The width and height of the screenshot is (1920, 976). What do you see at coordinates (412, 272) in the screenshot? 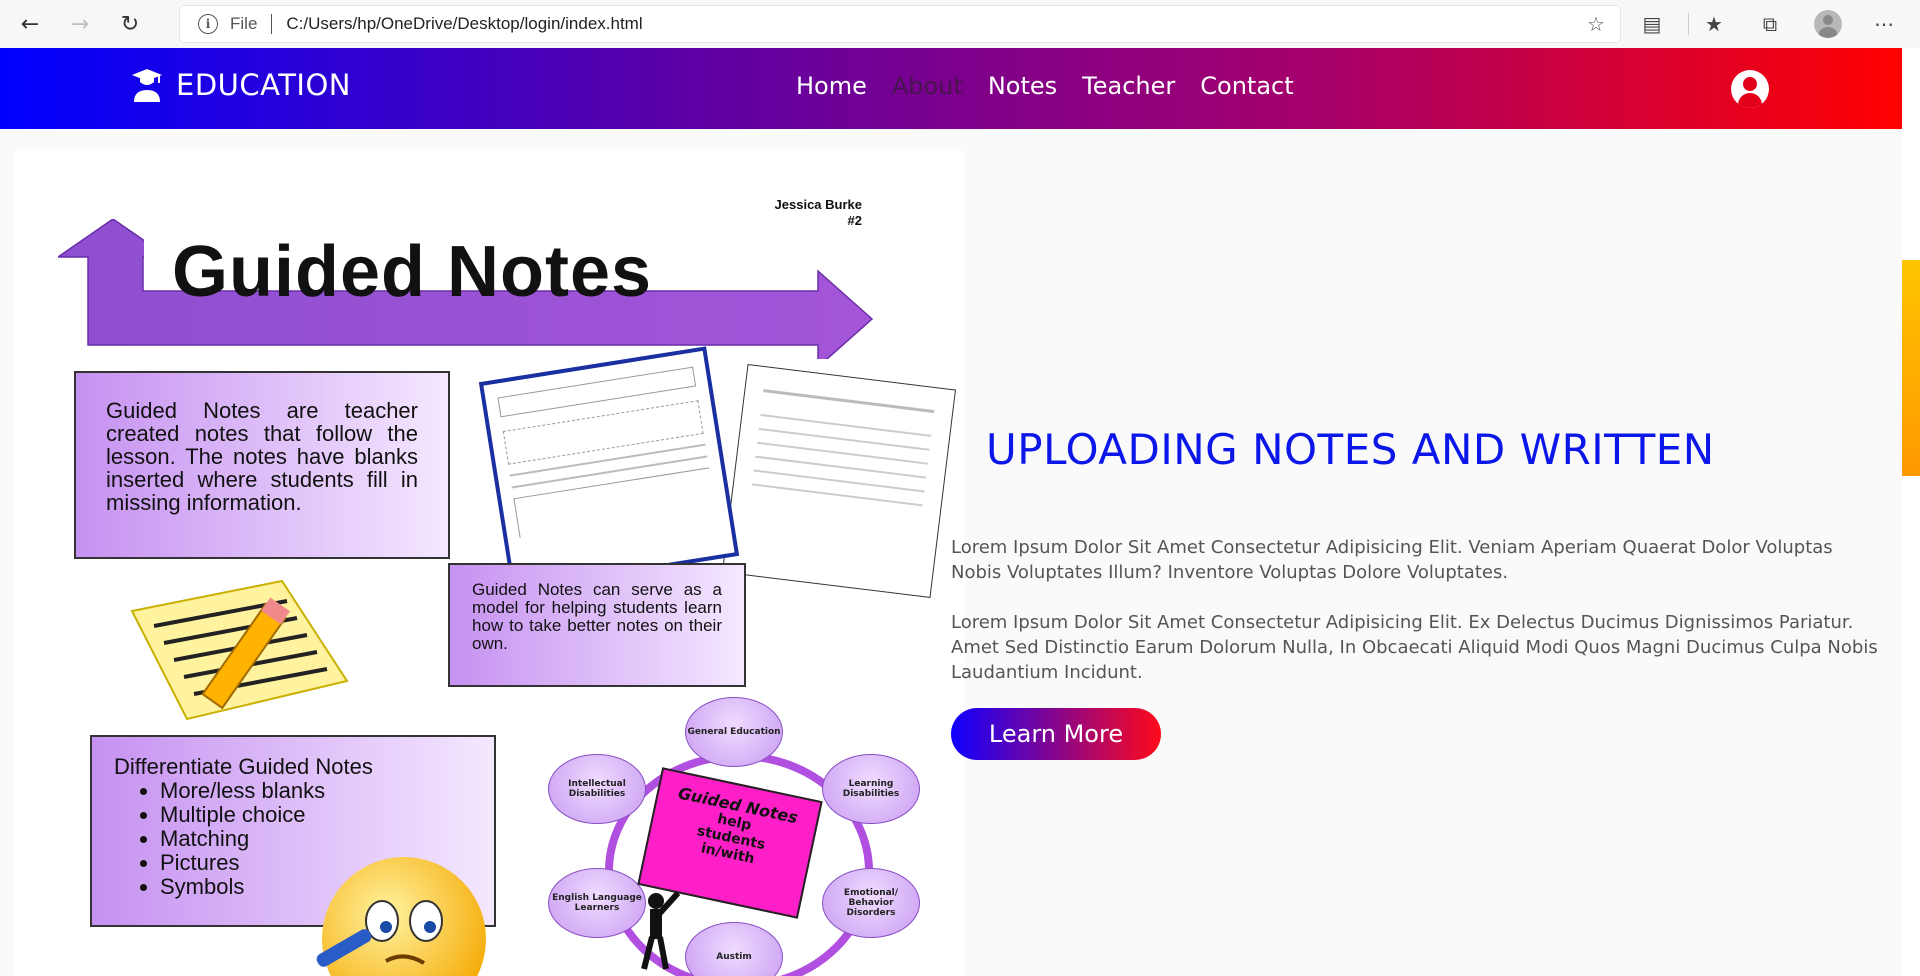
I see `poster-title: Guided Notes` at bounding box center [412, 272].